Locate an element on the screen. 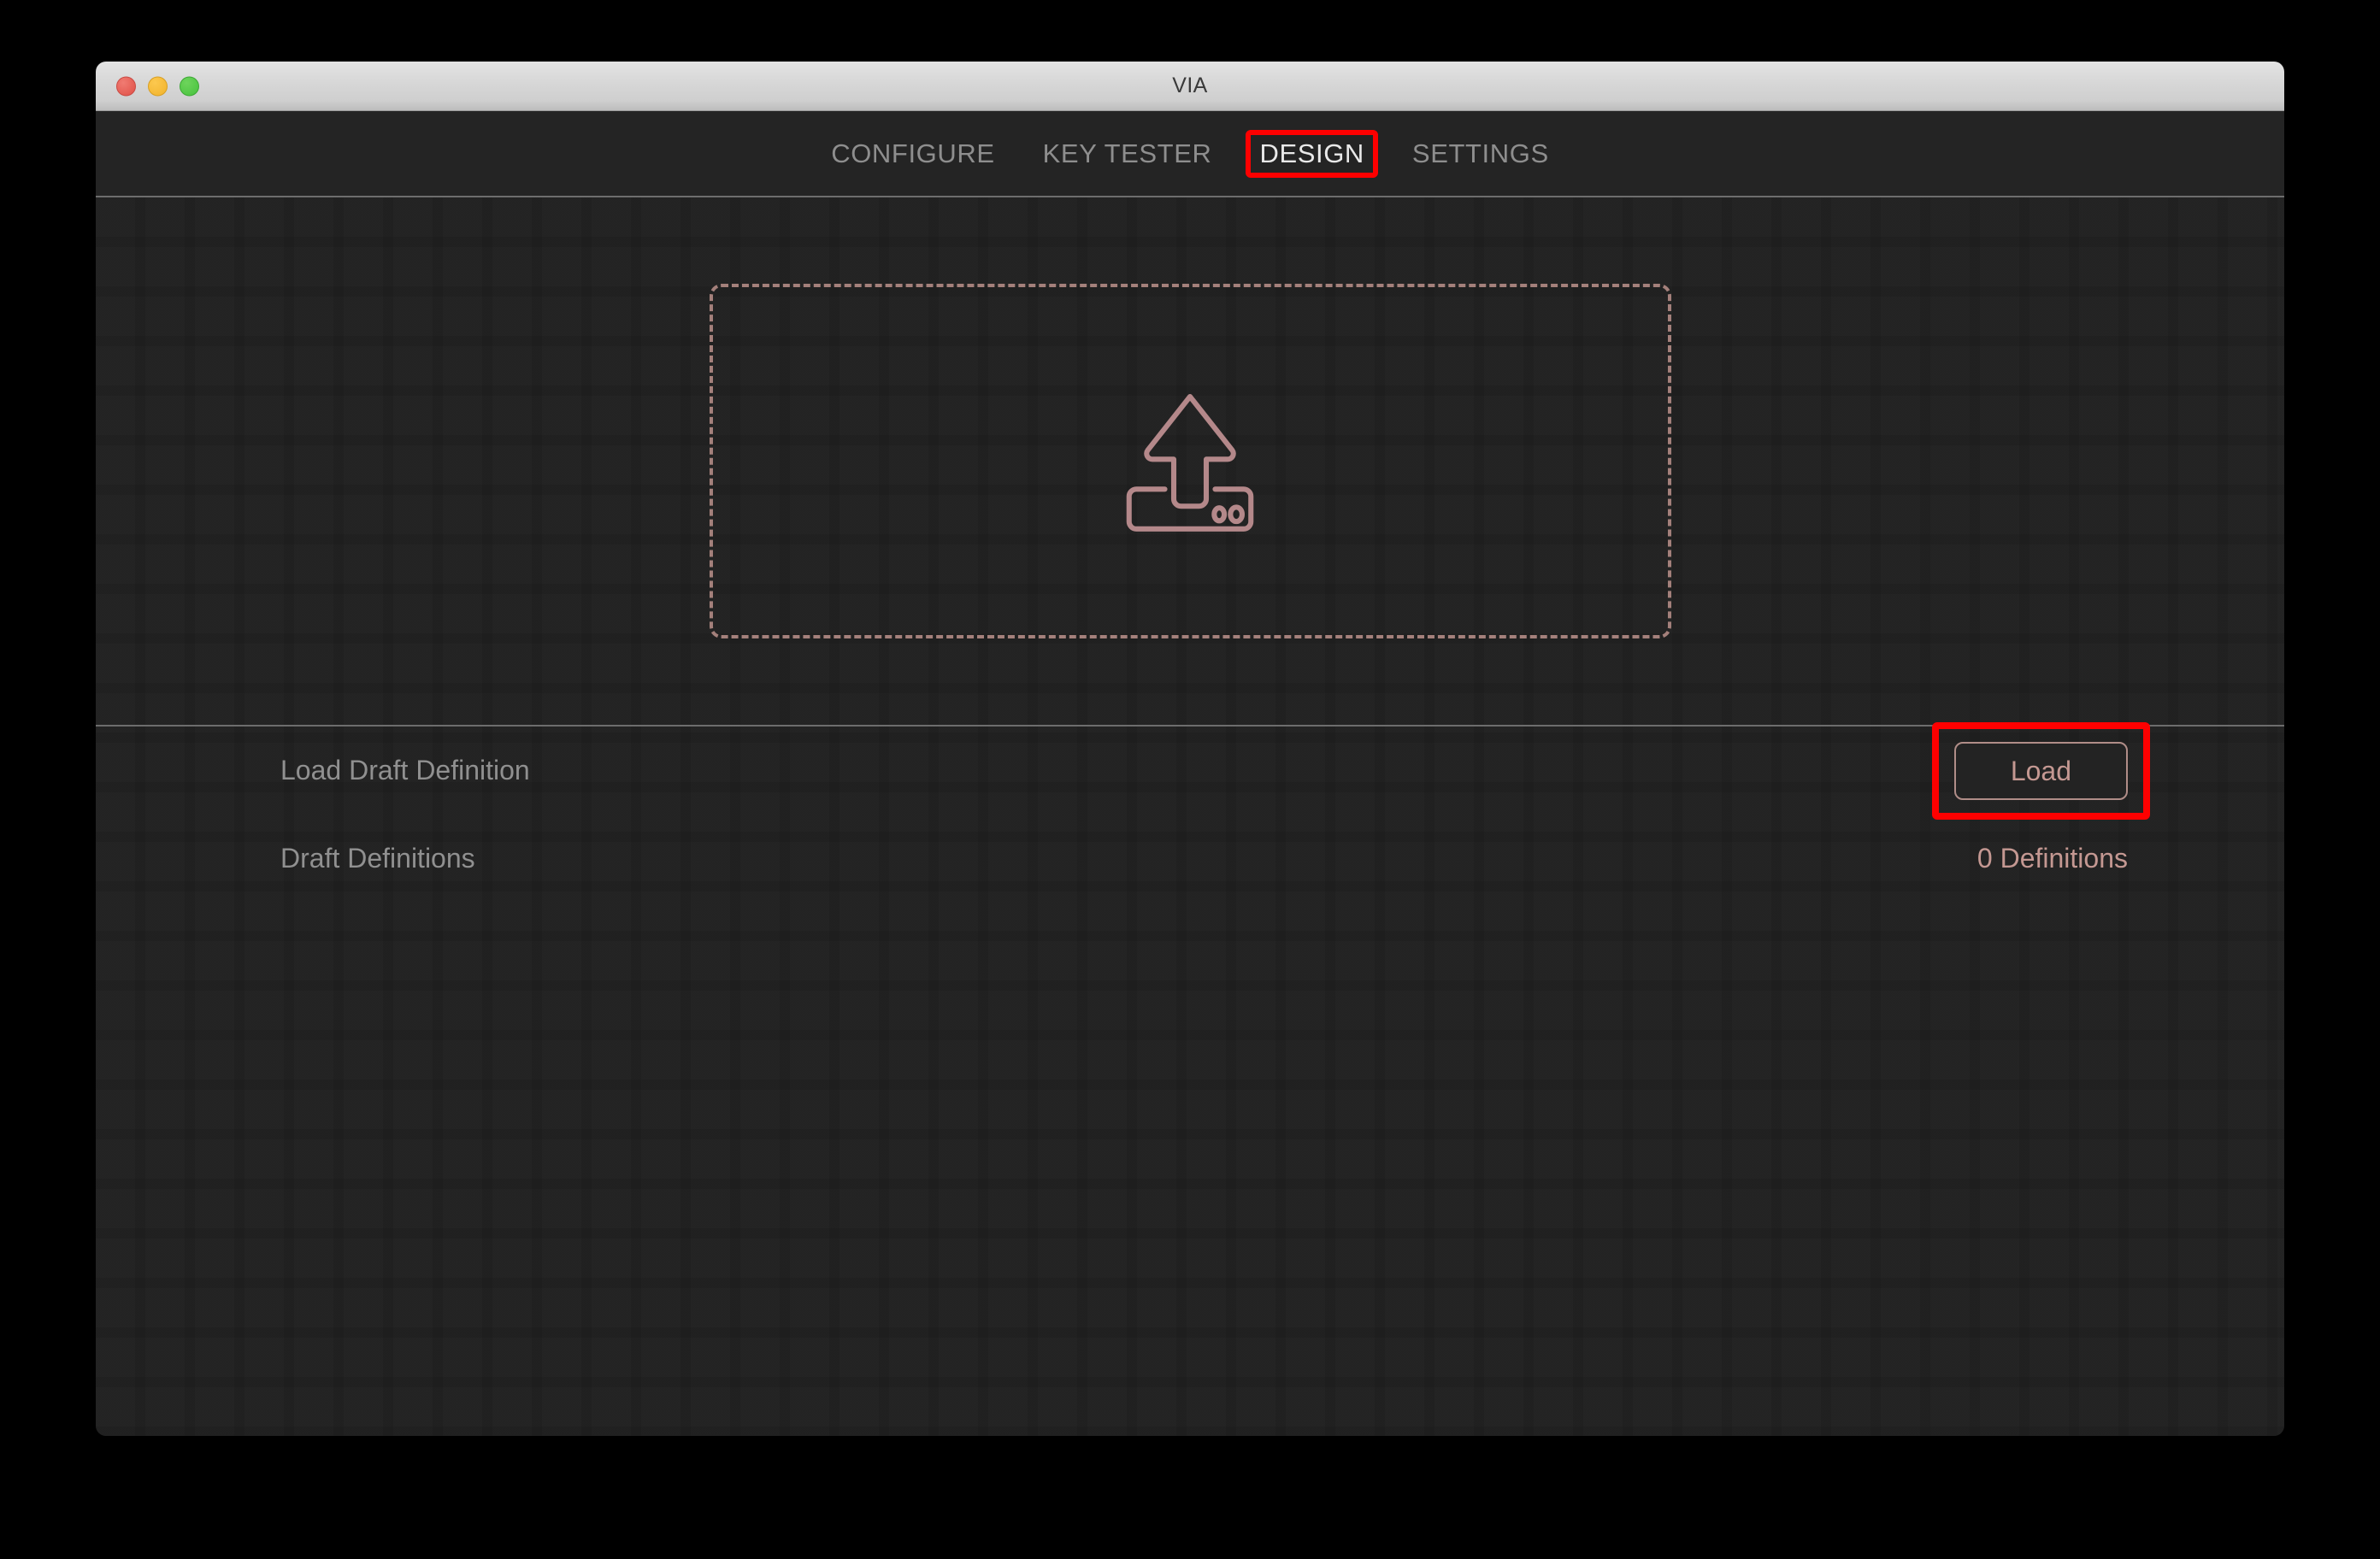 Image resolution: width=2380 pixels, height=1559 pixels. tab-configure-label: CONFIGURE is located at coordinates (913, 153).